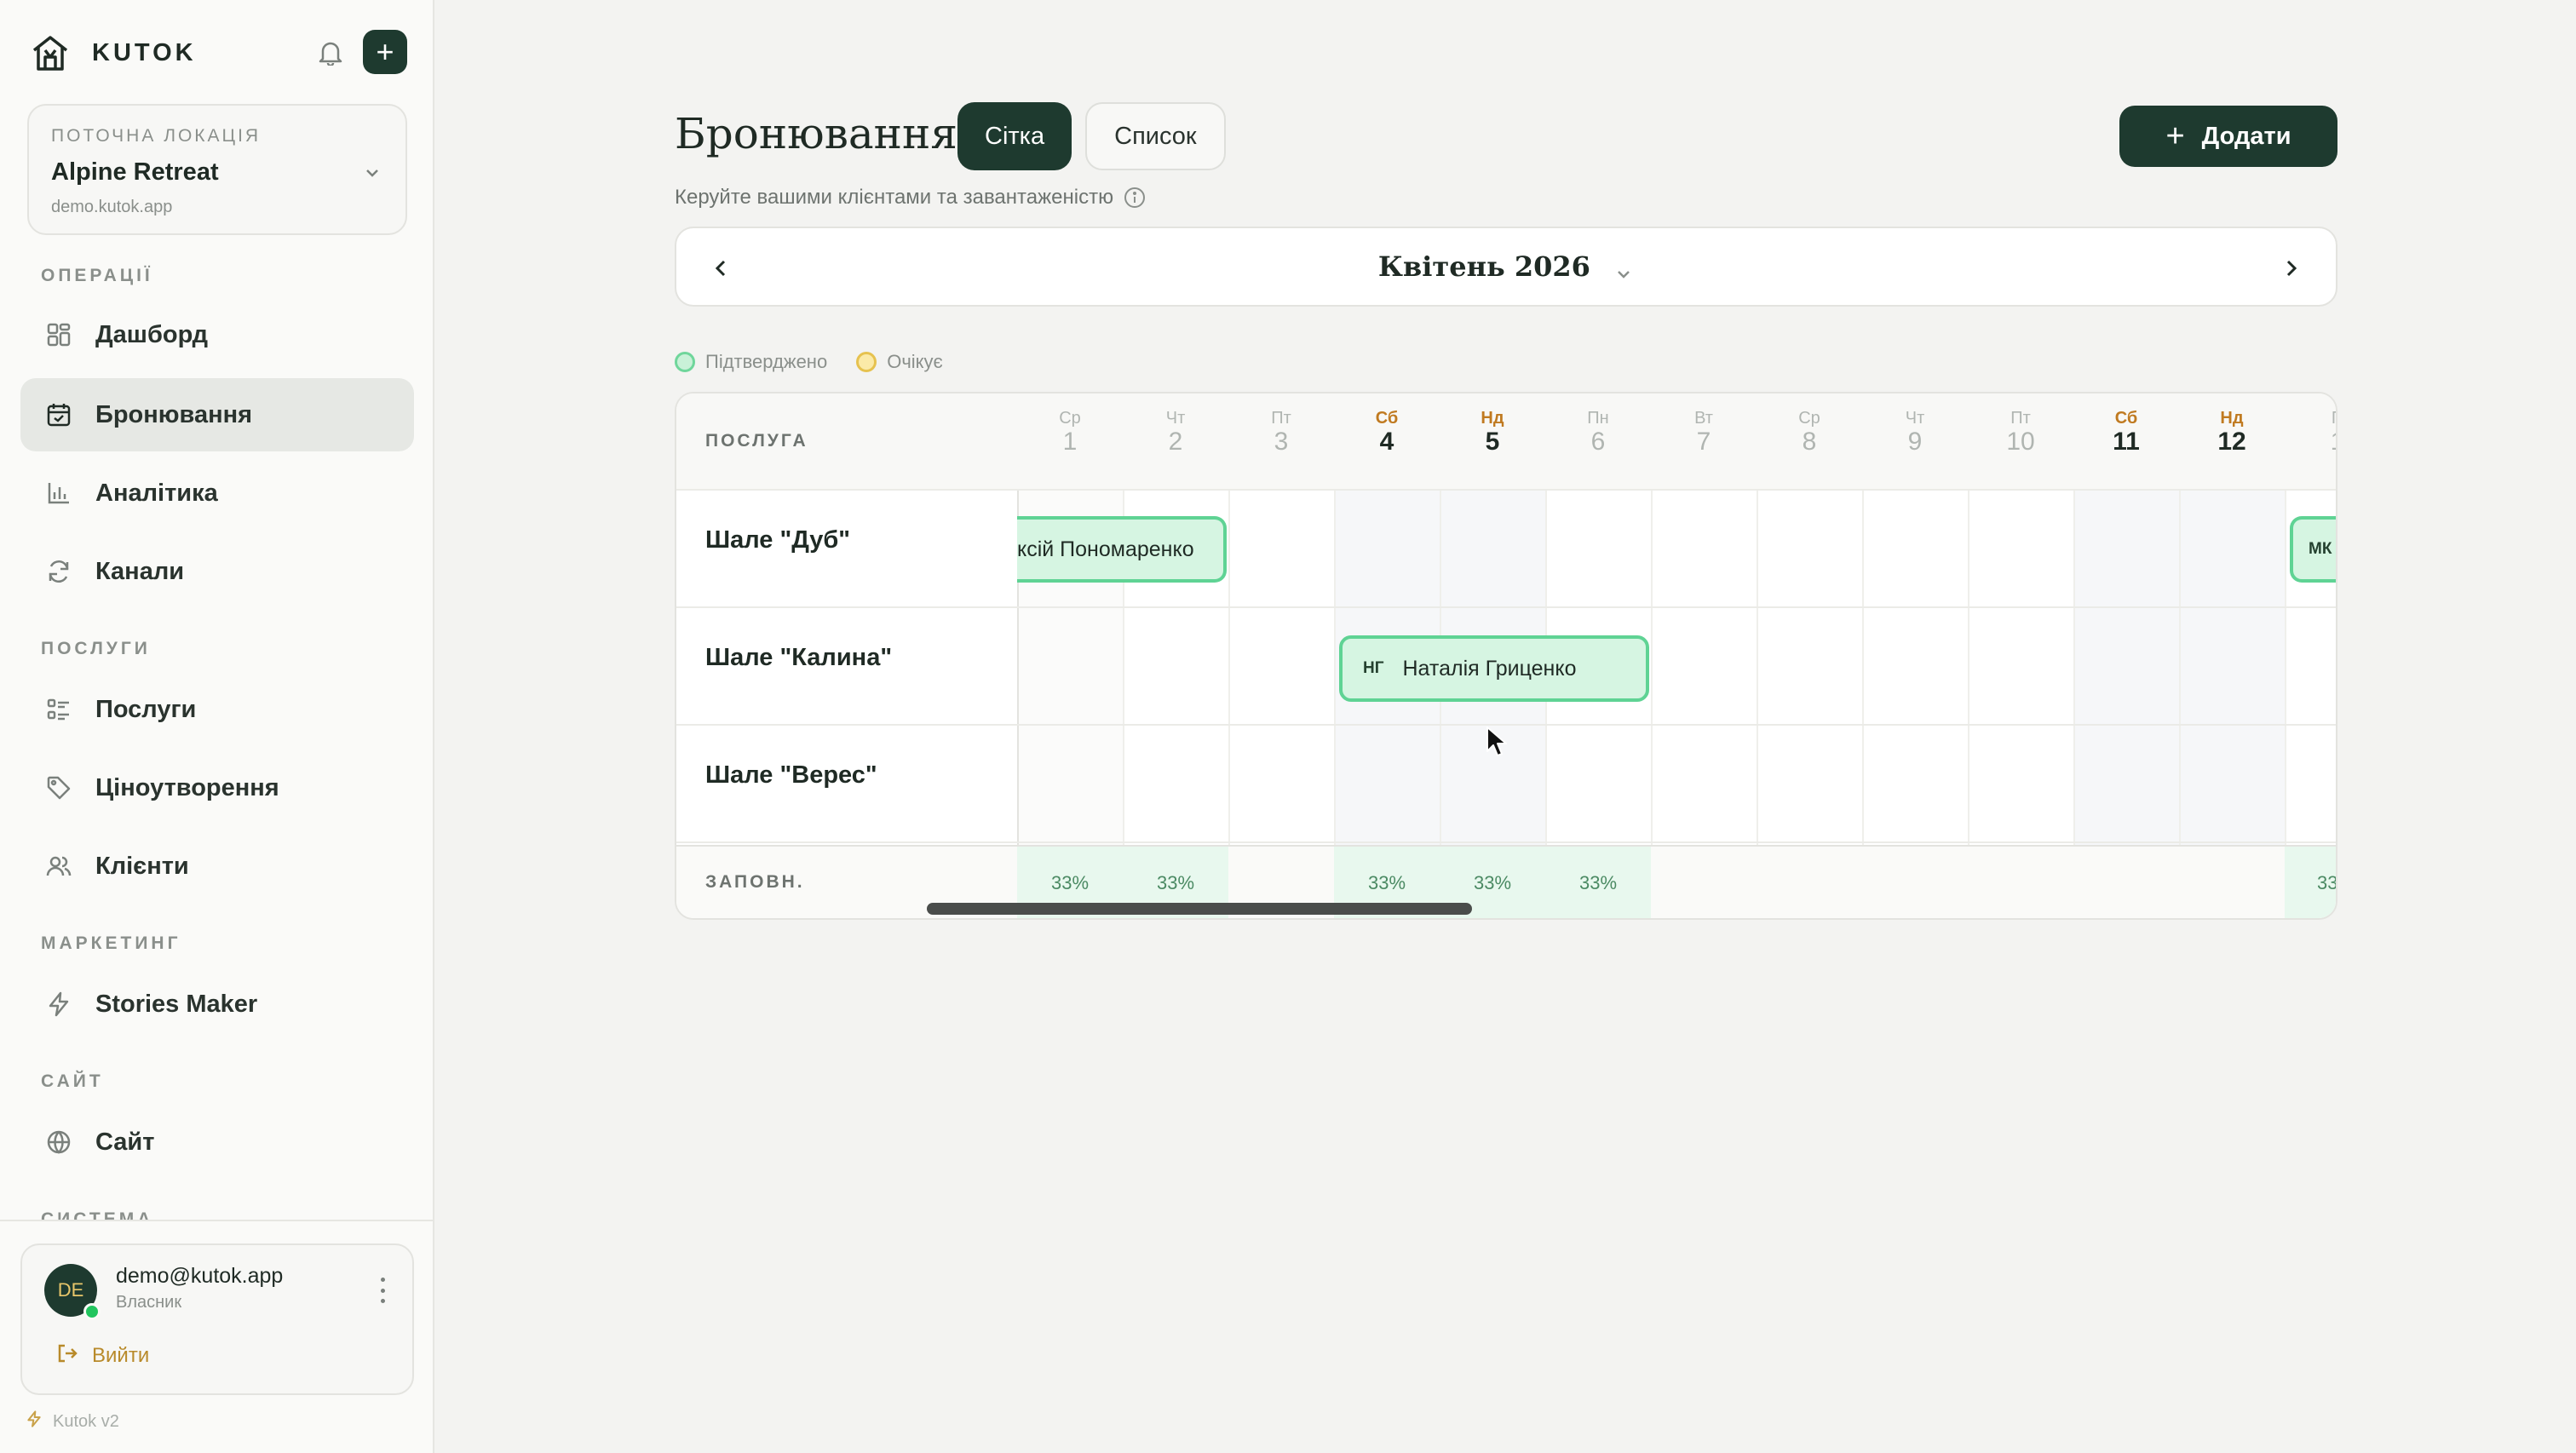 This screenshot has width=2576, height=1453. Describe the element at coordinates (2320, 549) in the screenshot. I see `booking-guest-initials: МК` at that location.